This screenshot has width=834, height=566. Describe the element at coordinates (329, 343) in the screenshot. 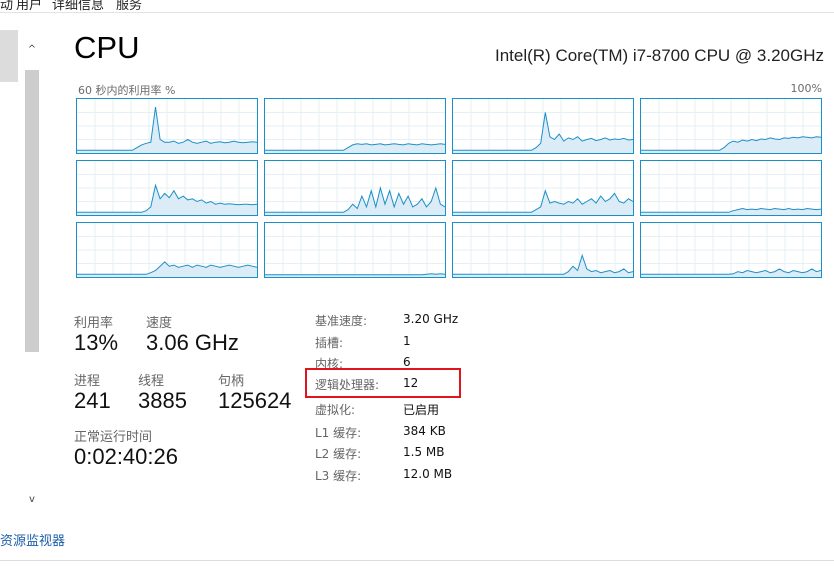

I see `spec-sockets-label: 插槽:` at that location.